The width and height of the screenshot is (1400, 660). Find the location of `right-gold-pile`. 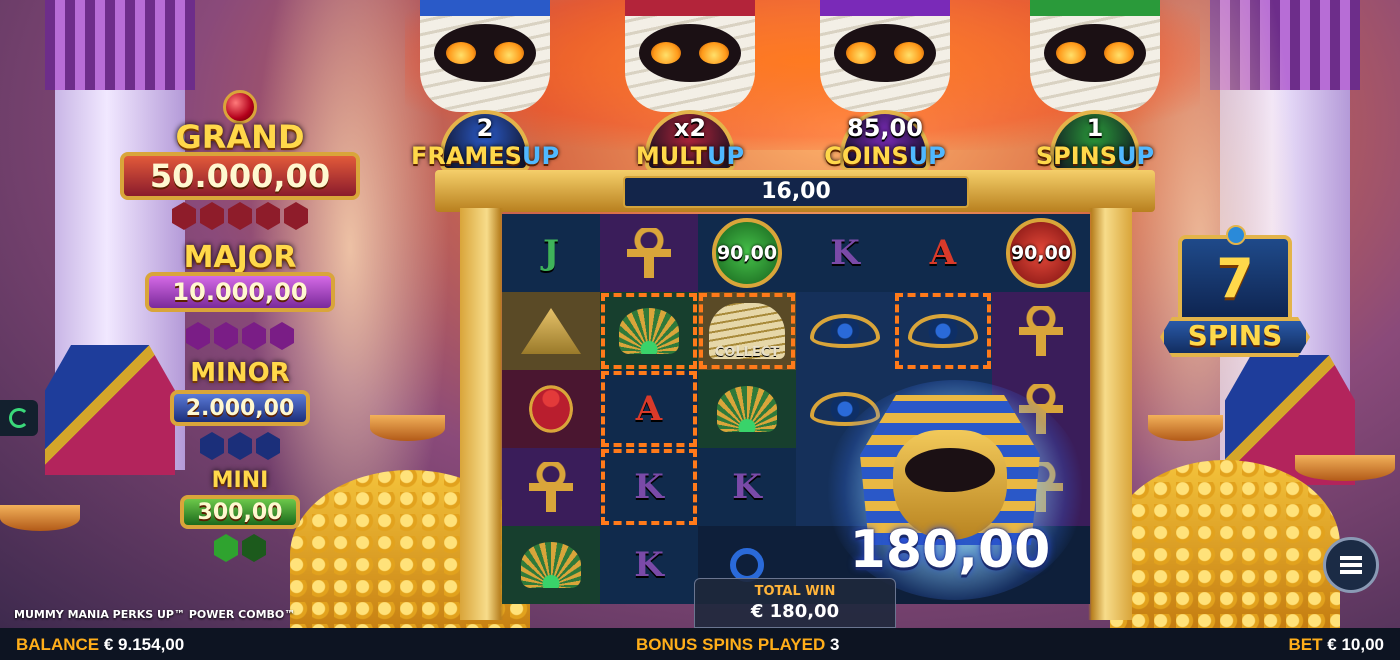

right-gold-pile is located at coordinates (1225, 544).